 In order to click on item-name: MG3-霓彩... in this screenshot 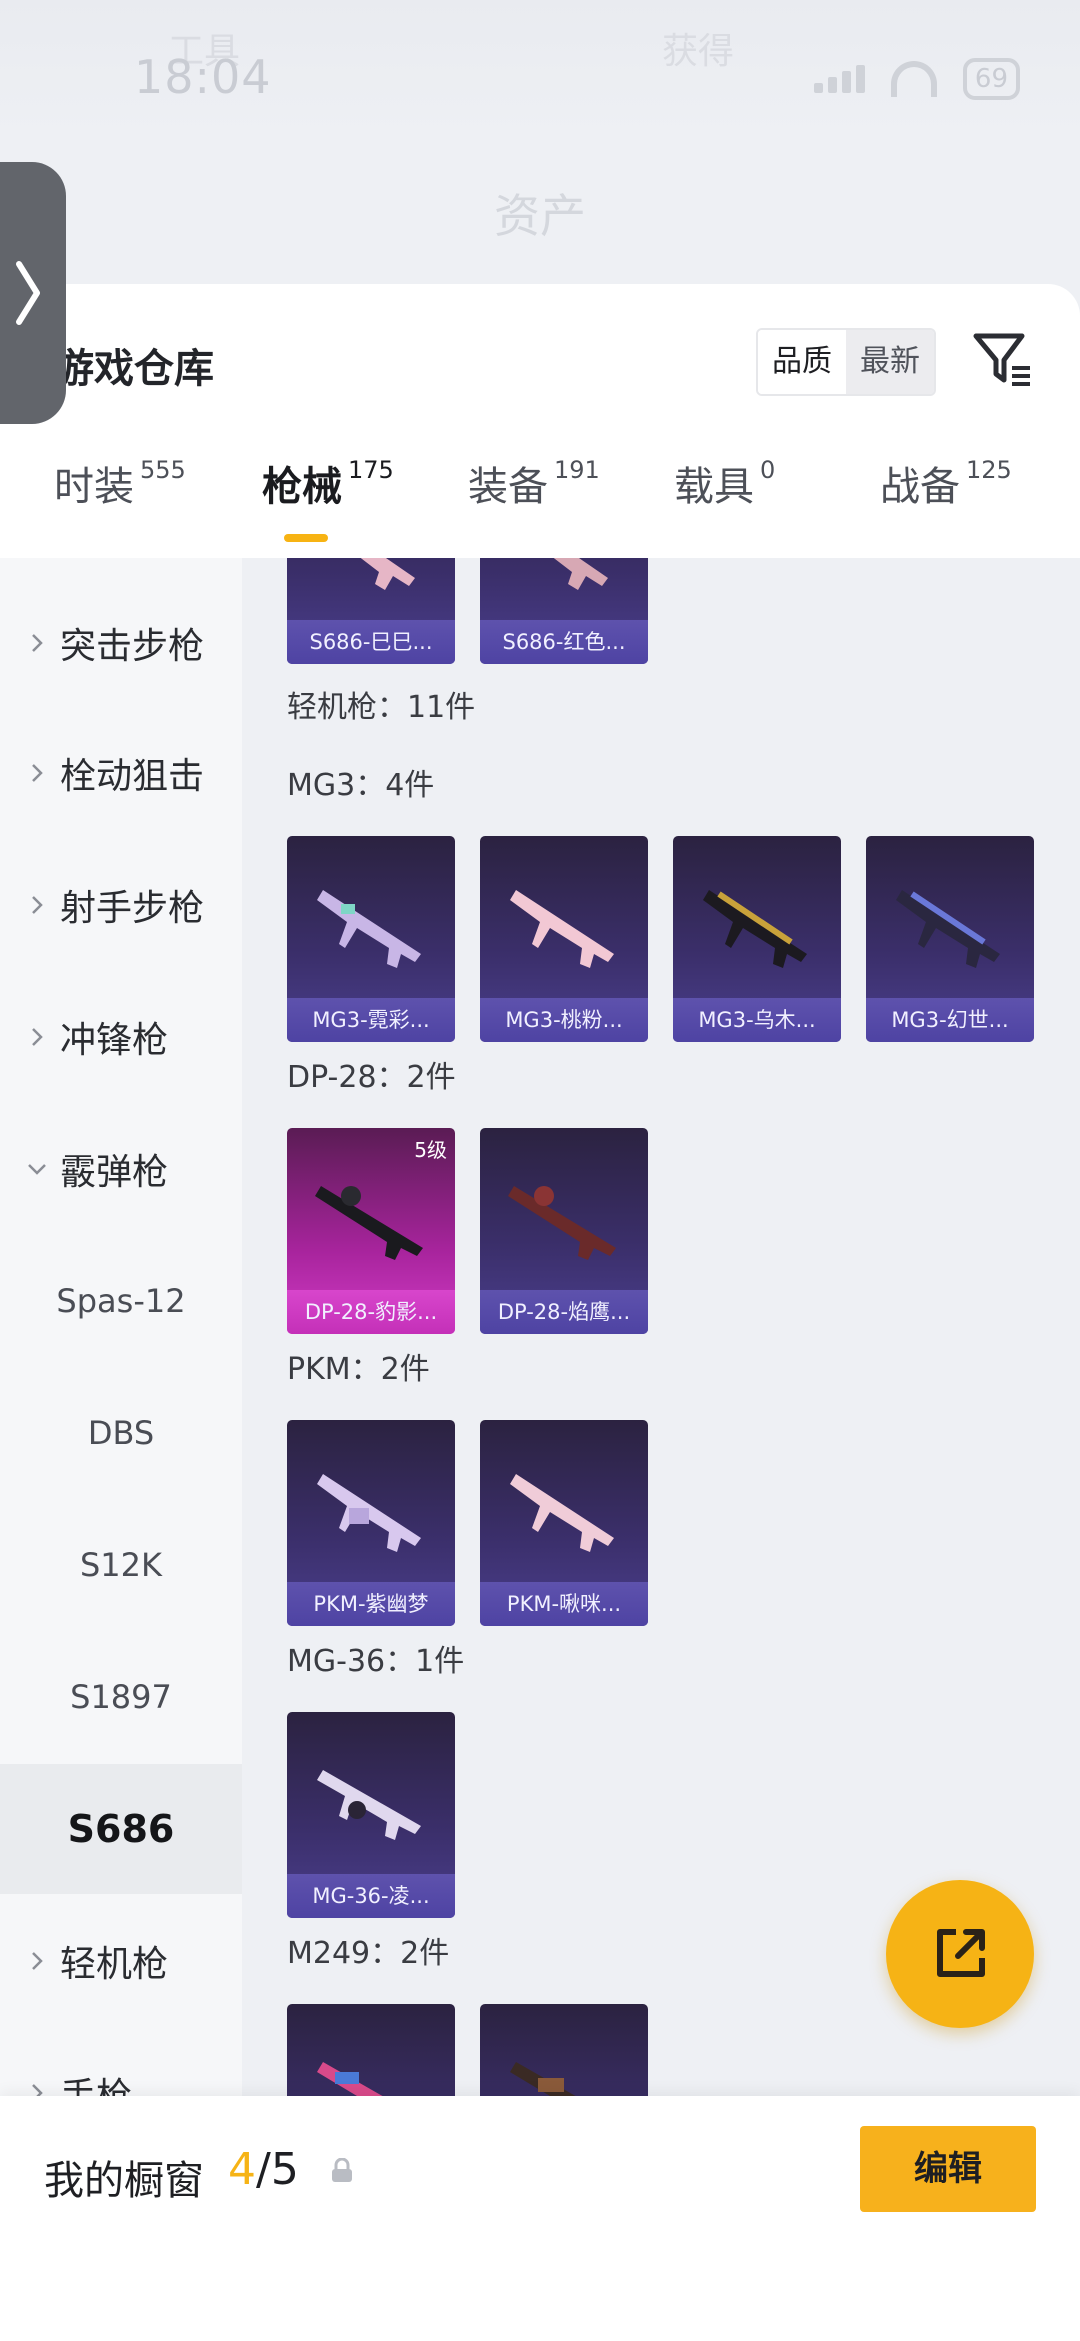, I will do `click(371, 1020)`.